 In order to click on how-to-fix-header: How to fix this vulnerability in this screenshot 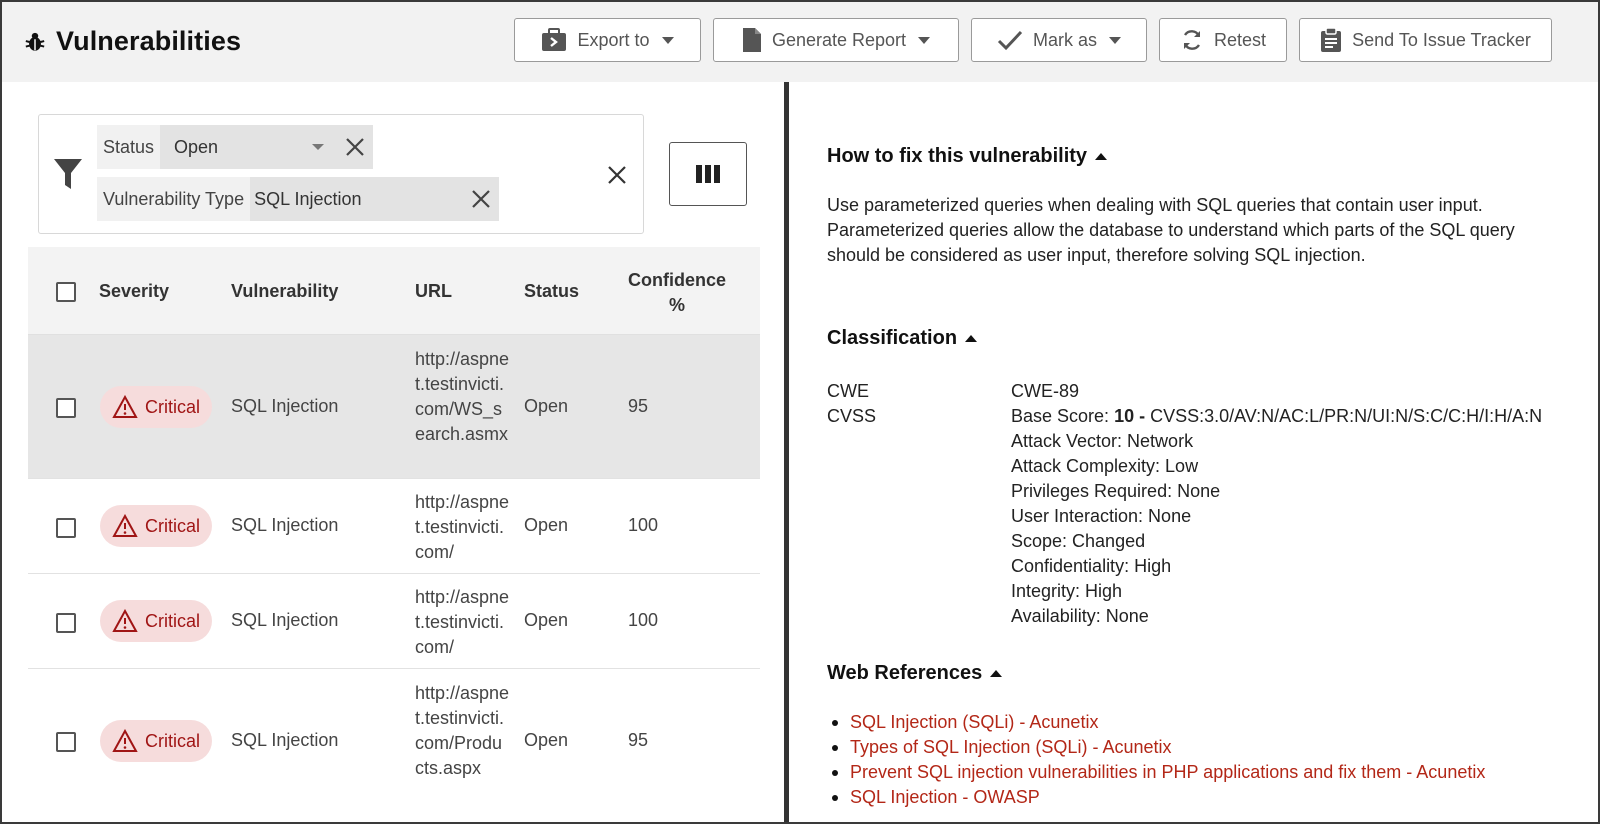, I will do `click(967, 156)`.